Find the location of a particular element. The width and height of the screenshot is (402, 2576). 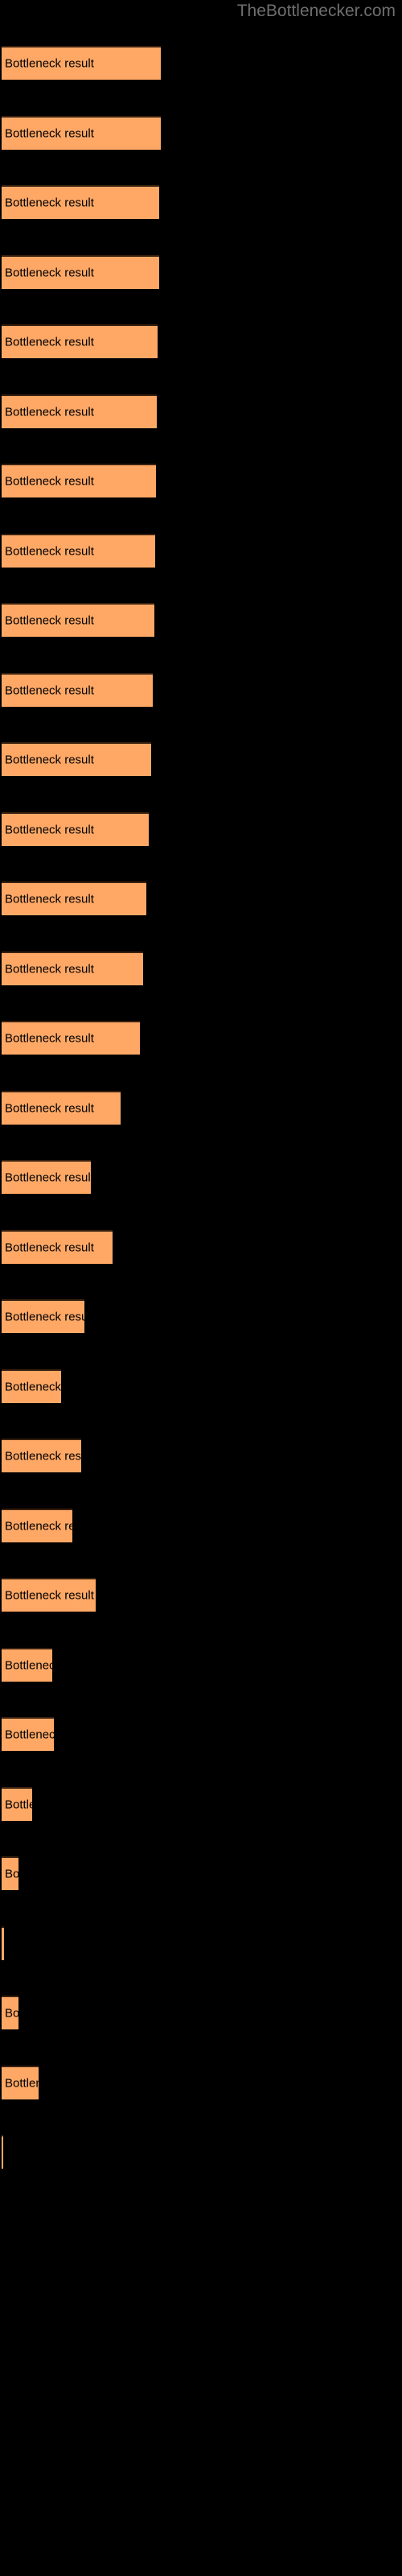

bar-17: Bottleneck result is located at coordinates (46, 1177).